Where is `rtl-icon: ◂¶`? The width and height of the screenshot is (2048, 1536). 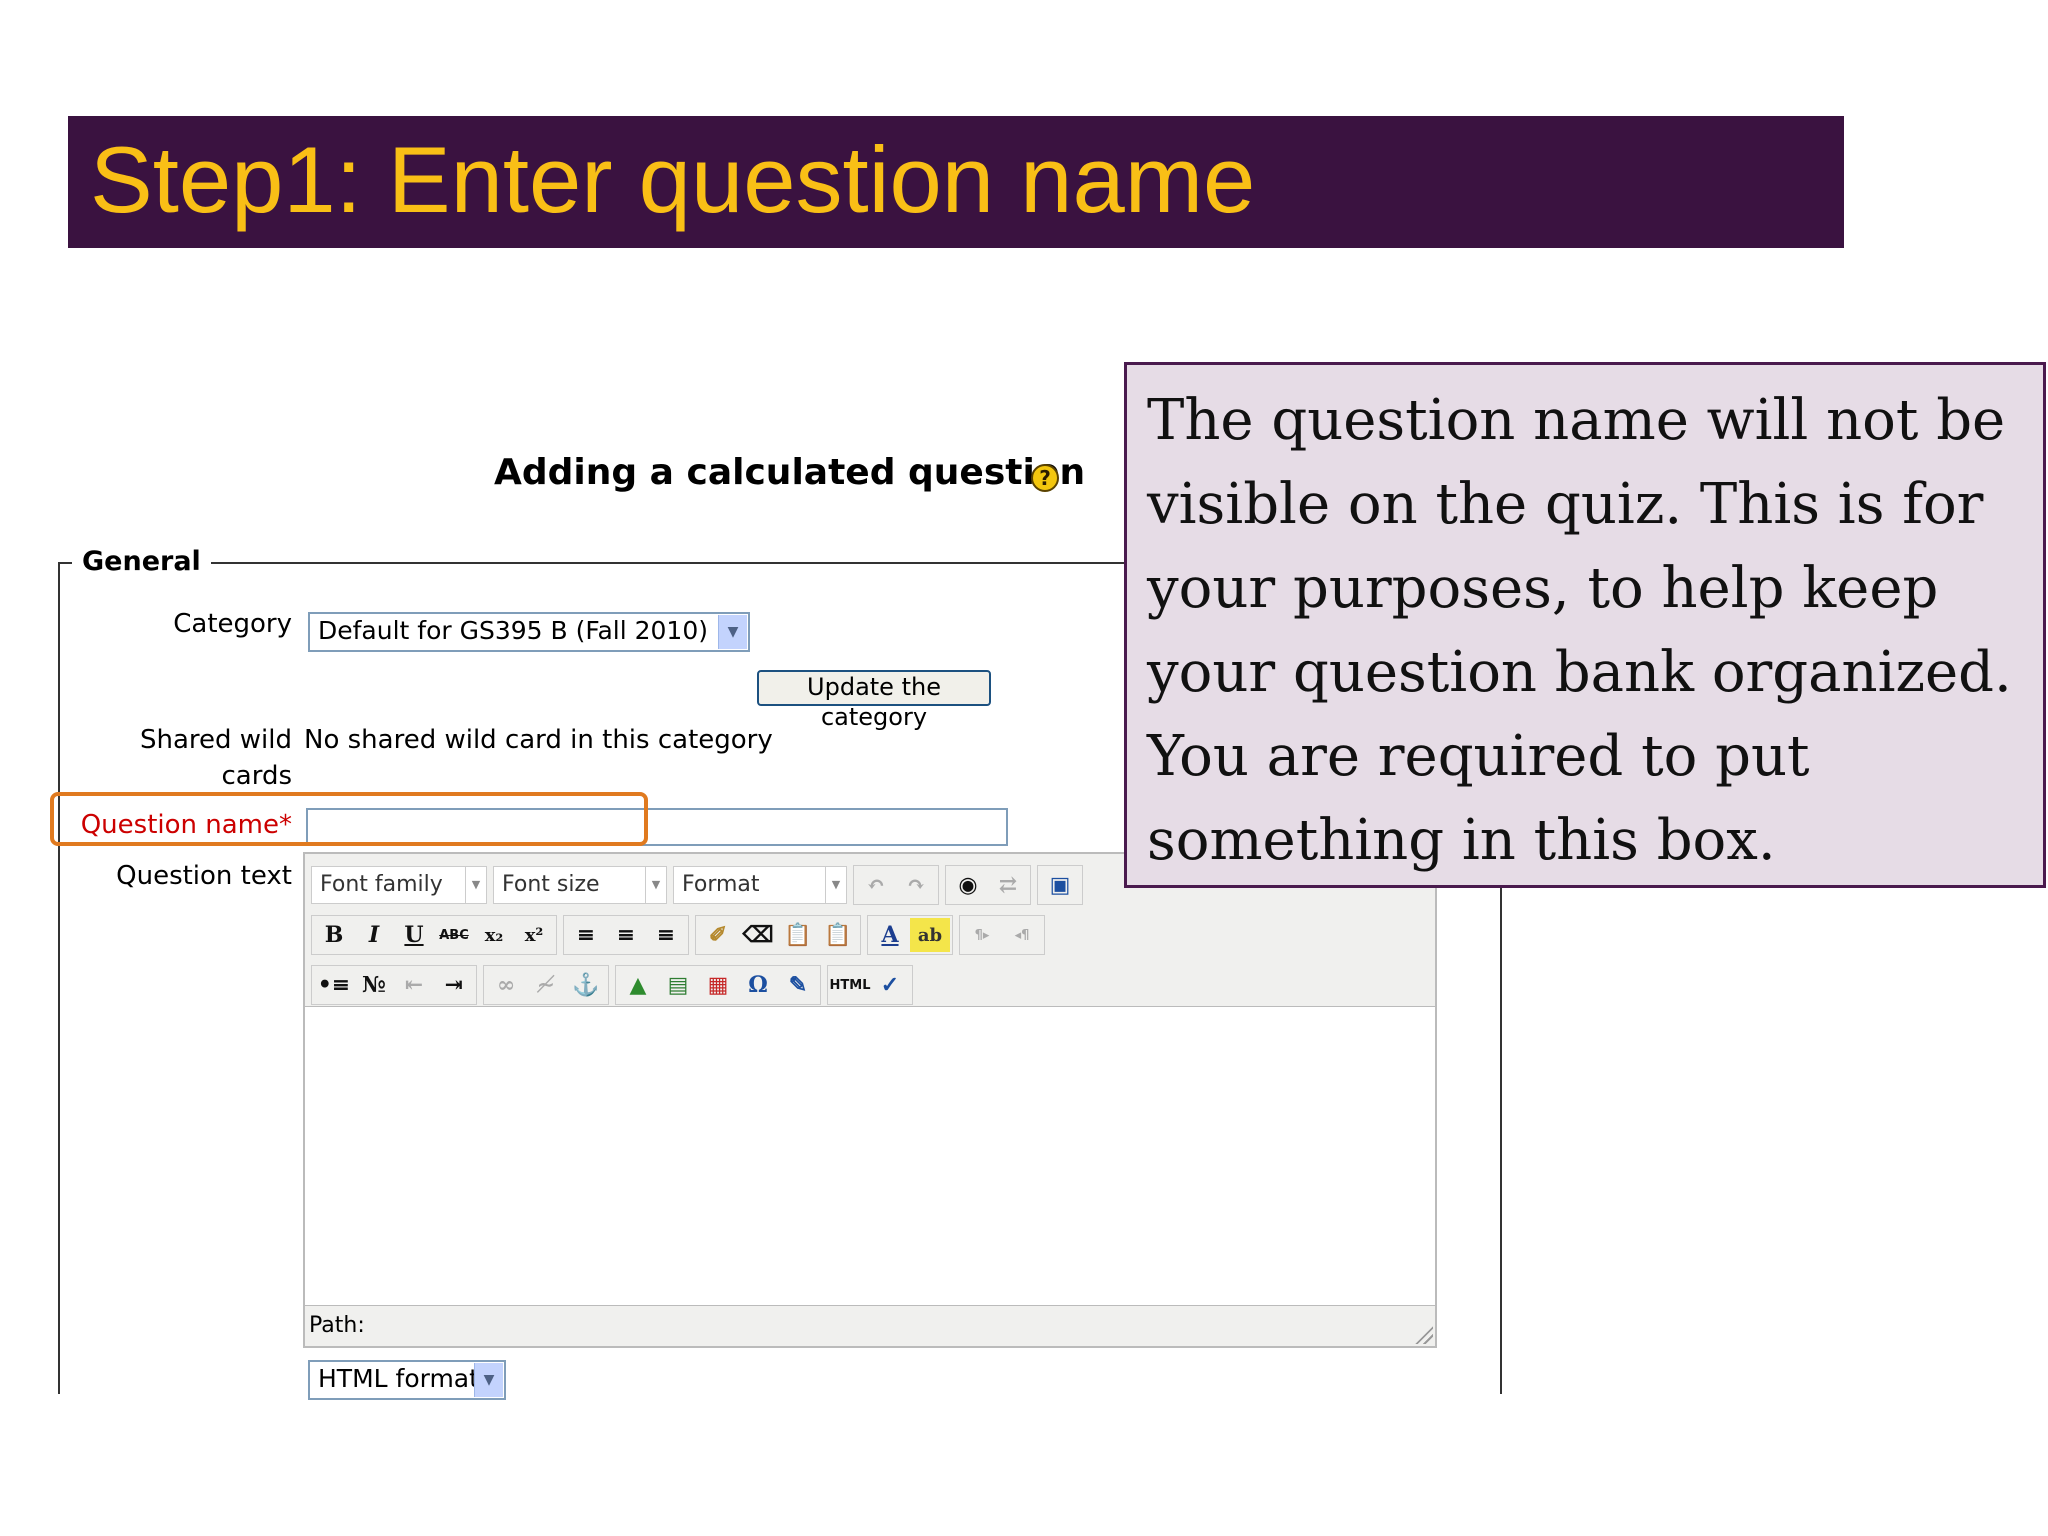
rtl-icon: ◂¶ is located at coordinates (1022, 935).